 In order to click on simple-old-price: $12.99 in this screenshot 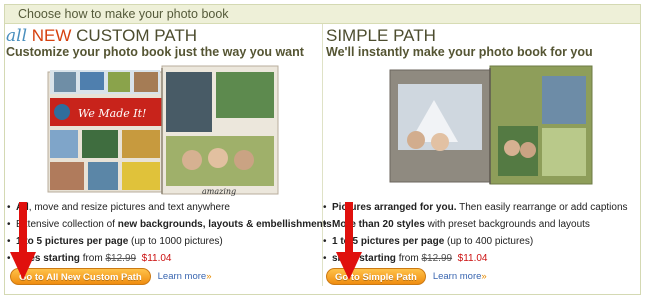, I will do `click(437, 258)`.